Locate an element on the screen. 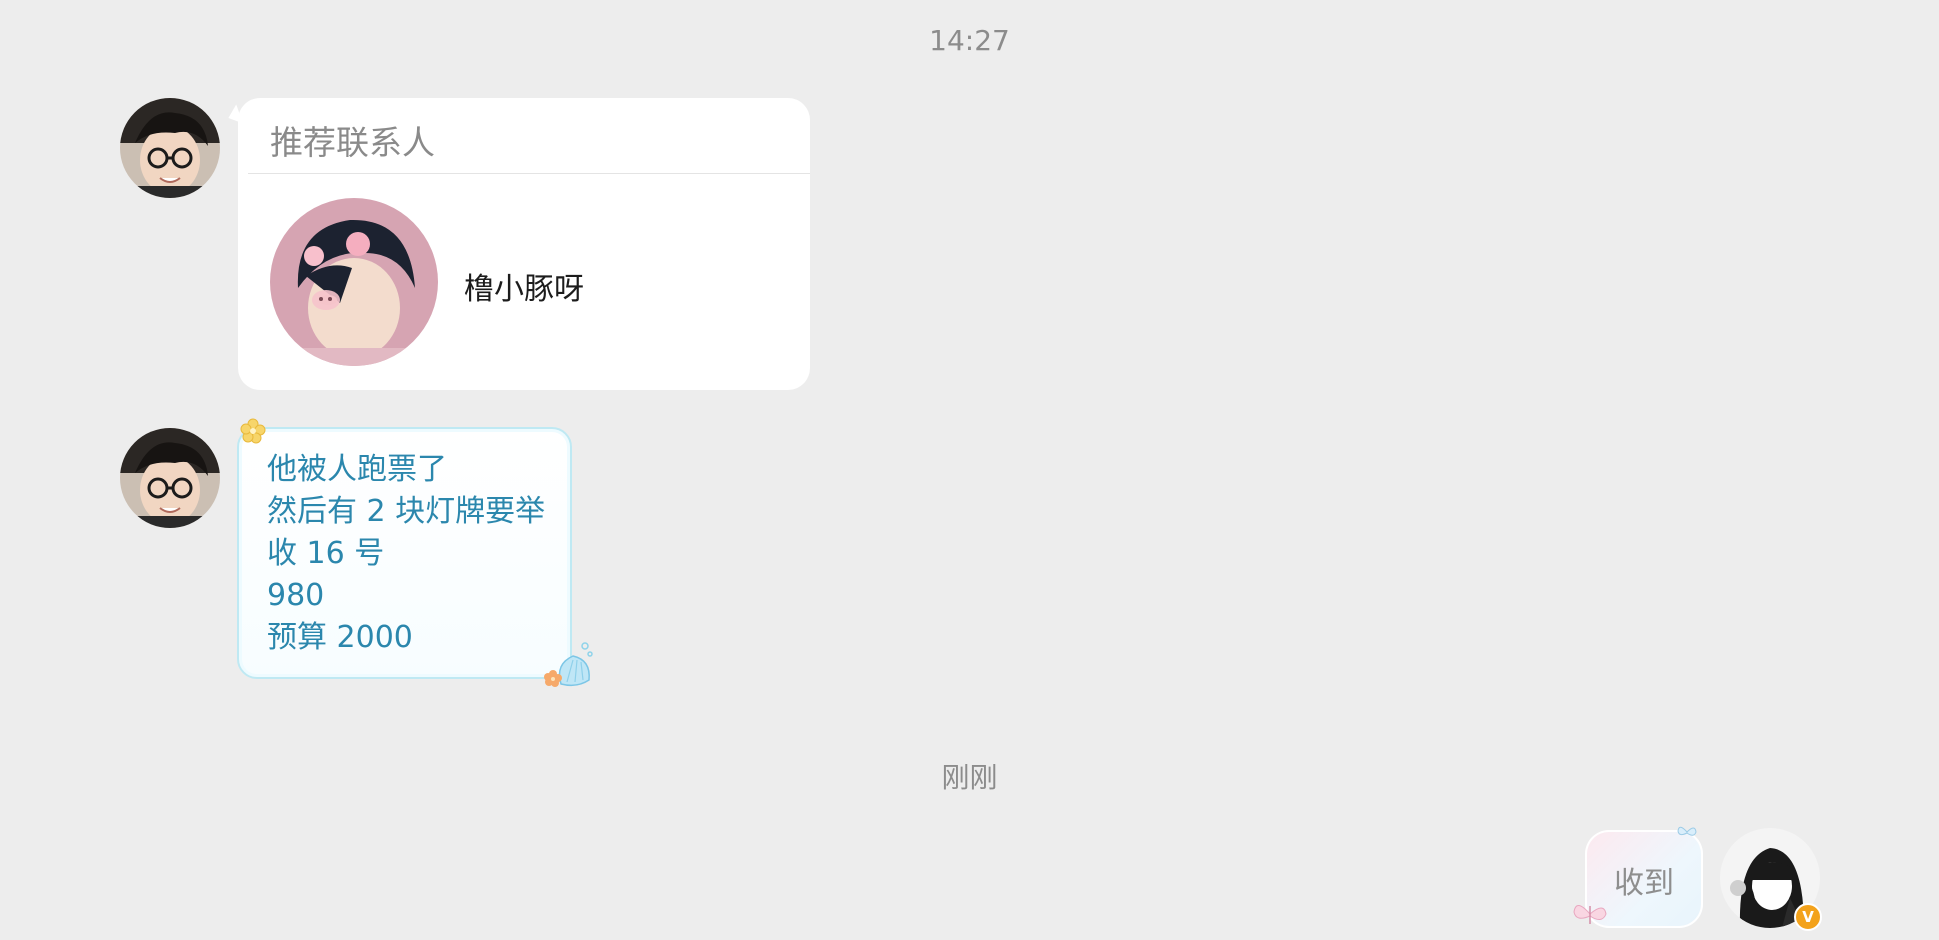 This screenshot has height=940, width=1939. message-text: 他被人跑票了 然后有 2 块灯牌要举 收 16 号 980 预算 2000 is located at coordinates (406, 554).